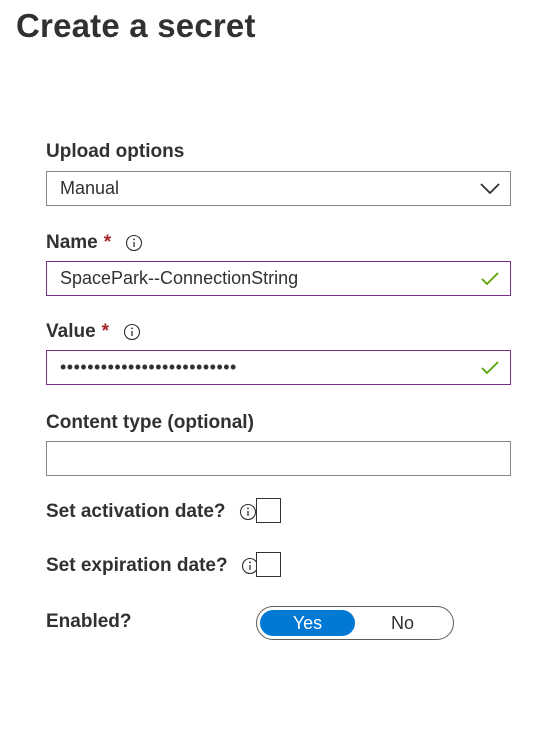 The width and height of the screenshot is (554, 743). I want to click on value-label: Value *, so click(93, 332).